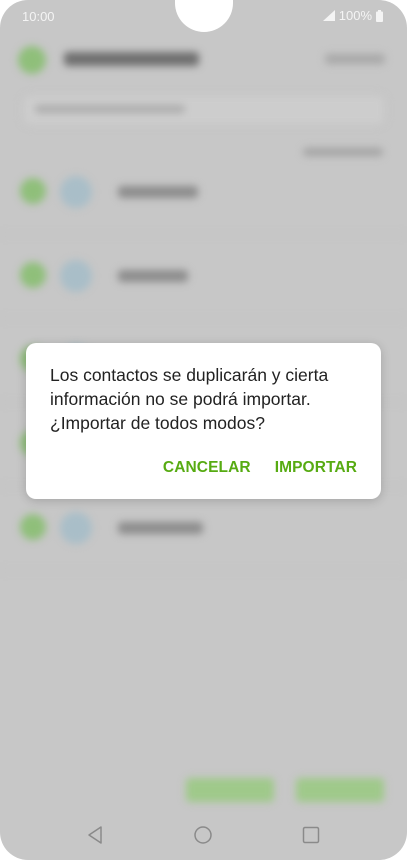 This screenshot has width=407, height=860. Describe the element at coordinates (95, 835) in the screenshot. I see `back-icon` at that location.